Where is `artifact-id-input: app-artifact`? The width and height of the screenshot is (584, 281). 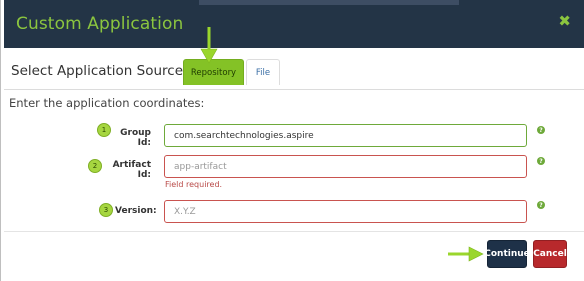
artifact-id-input: app-artifact is located at coordinates (345, 166).